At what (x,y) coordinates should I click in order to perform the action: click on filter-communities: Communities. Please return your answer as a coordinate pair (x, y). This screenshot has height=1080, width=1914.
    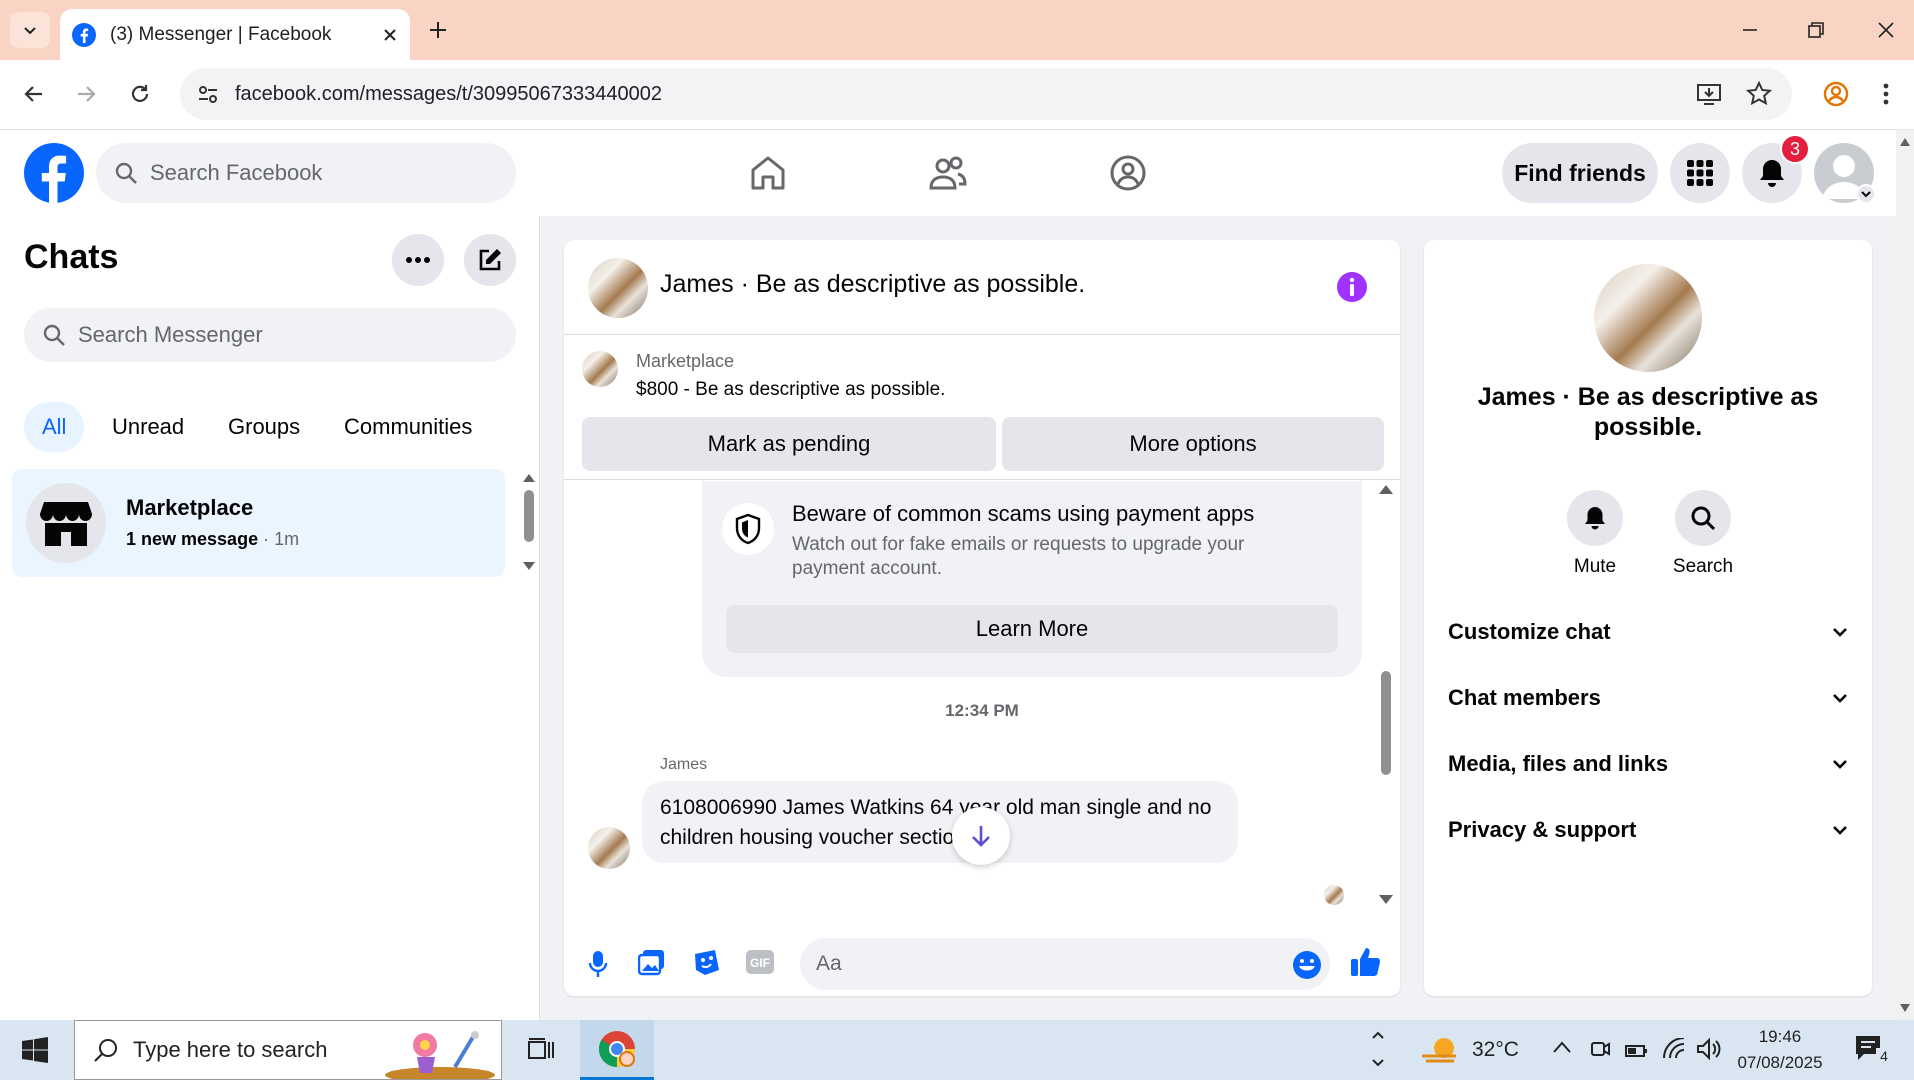
    Looking at the image, I should click on (408, 427).